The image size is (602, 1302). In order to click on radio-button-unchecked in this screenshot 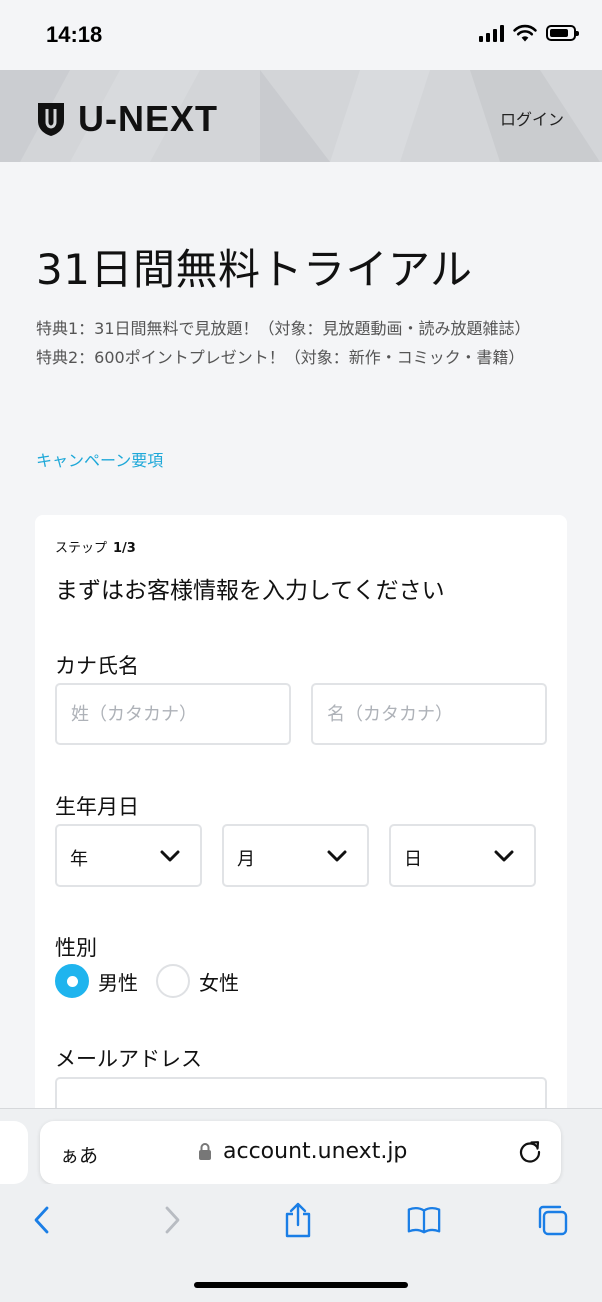, I will do `click(173, 981)`.